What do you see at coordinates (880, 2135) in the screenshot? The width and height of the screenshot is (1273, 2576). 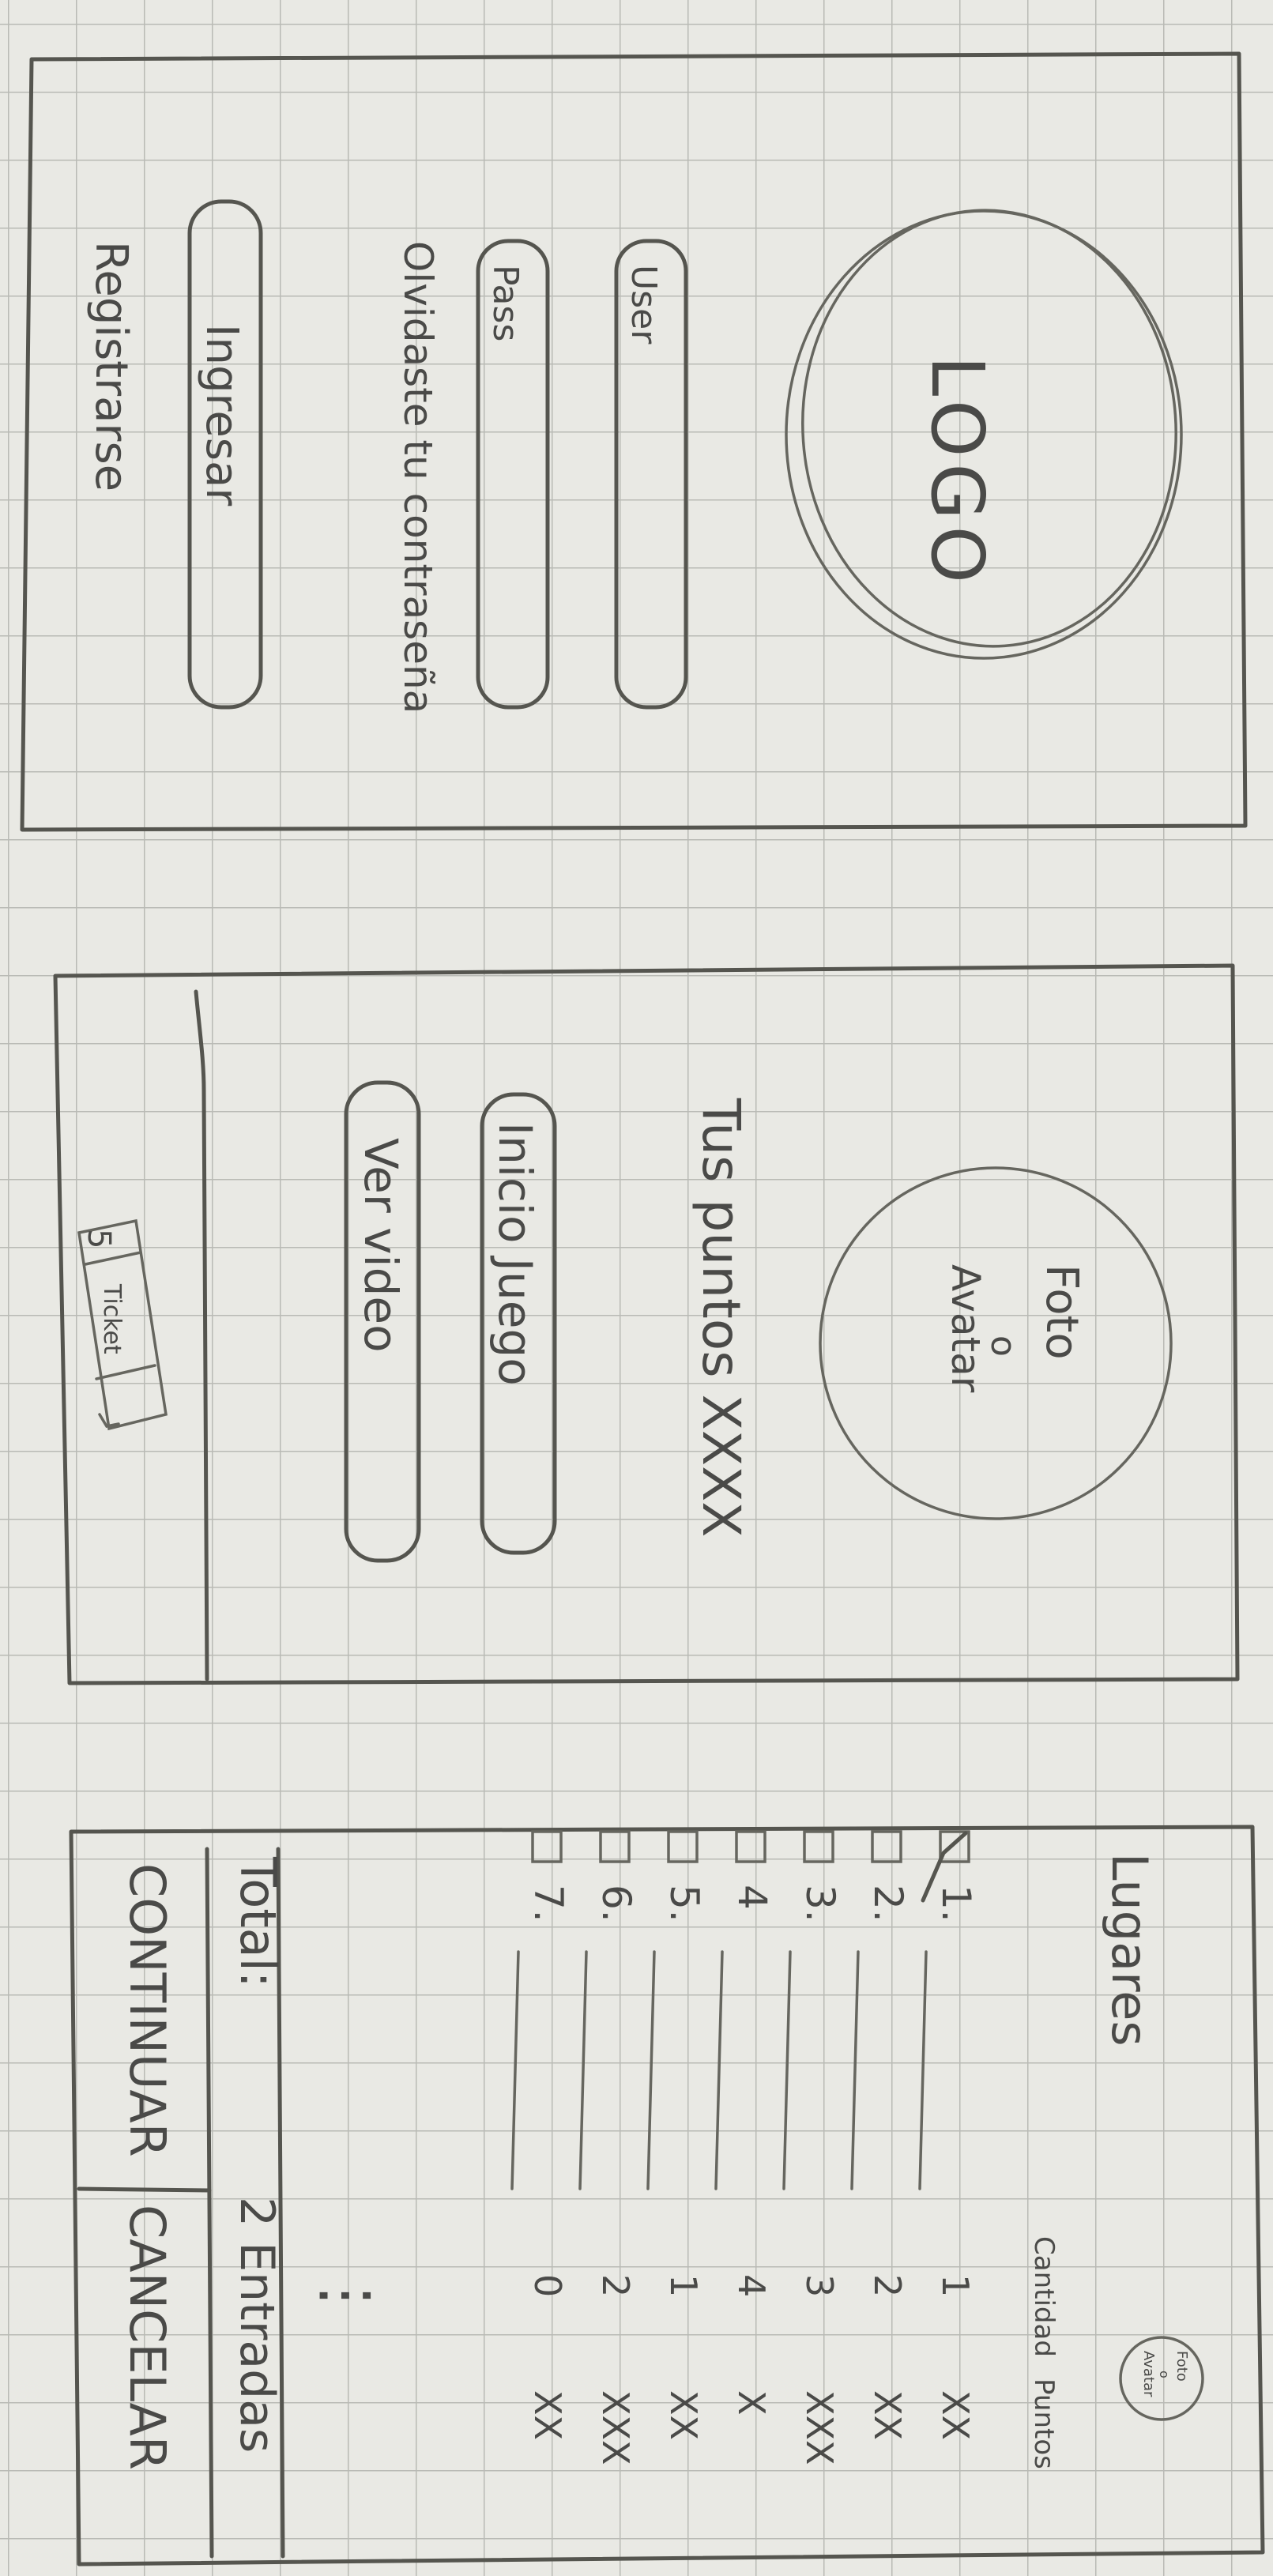 I see `place-row: 2. 2 XX` at bounding box center [880, 2135].